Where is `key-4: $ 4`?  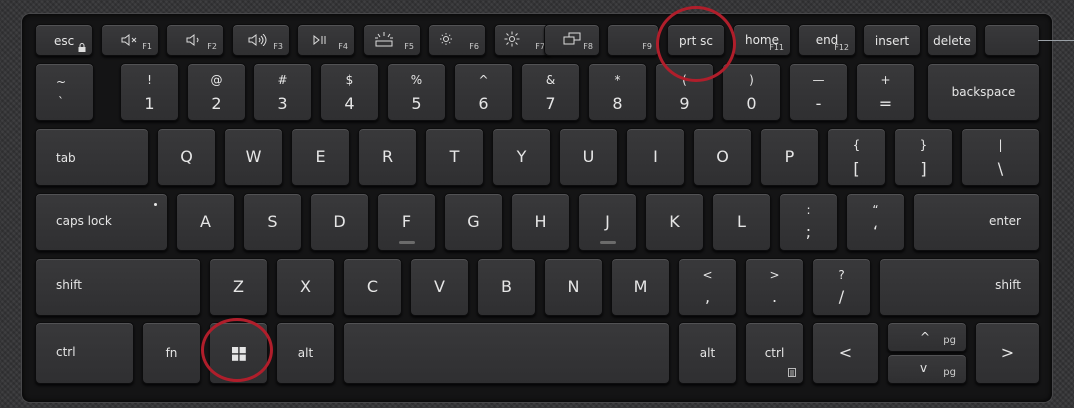
key-4: $ 4 is located at coordinates (349, 92).